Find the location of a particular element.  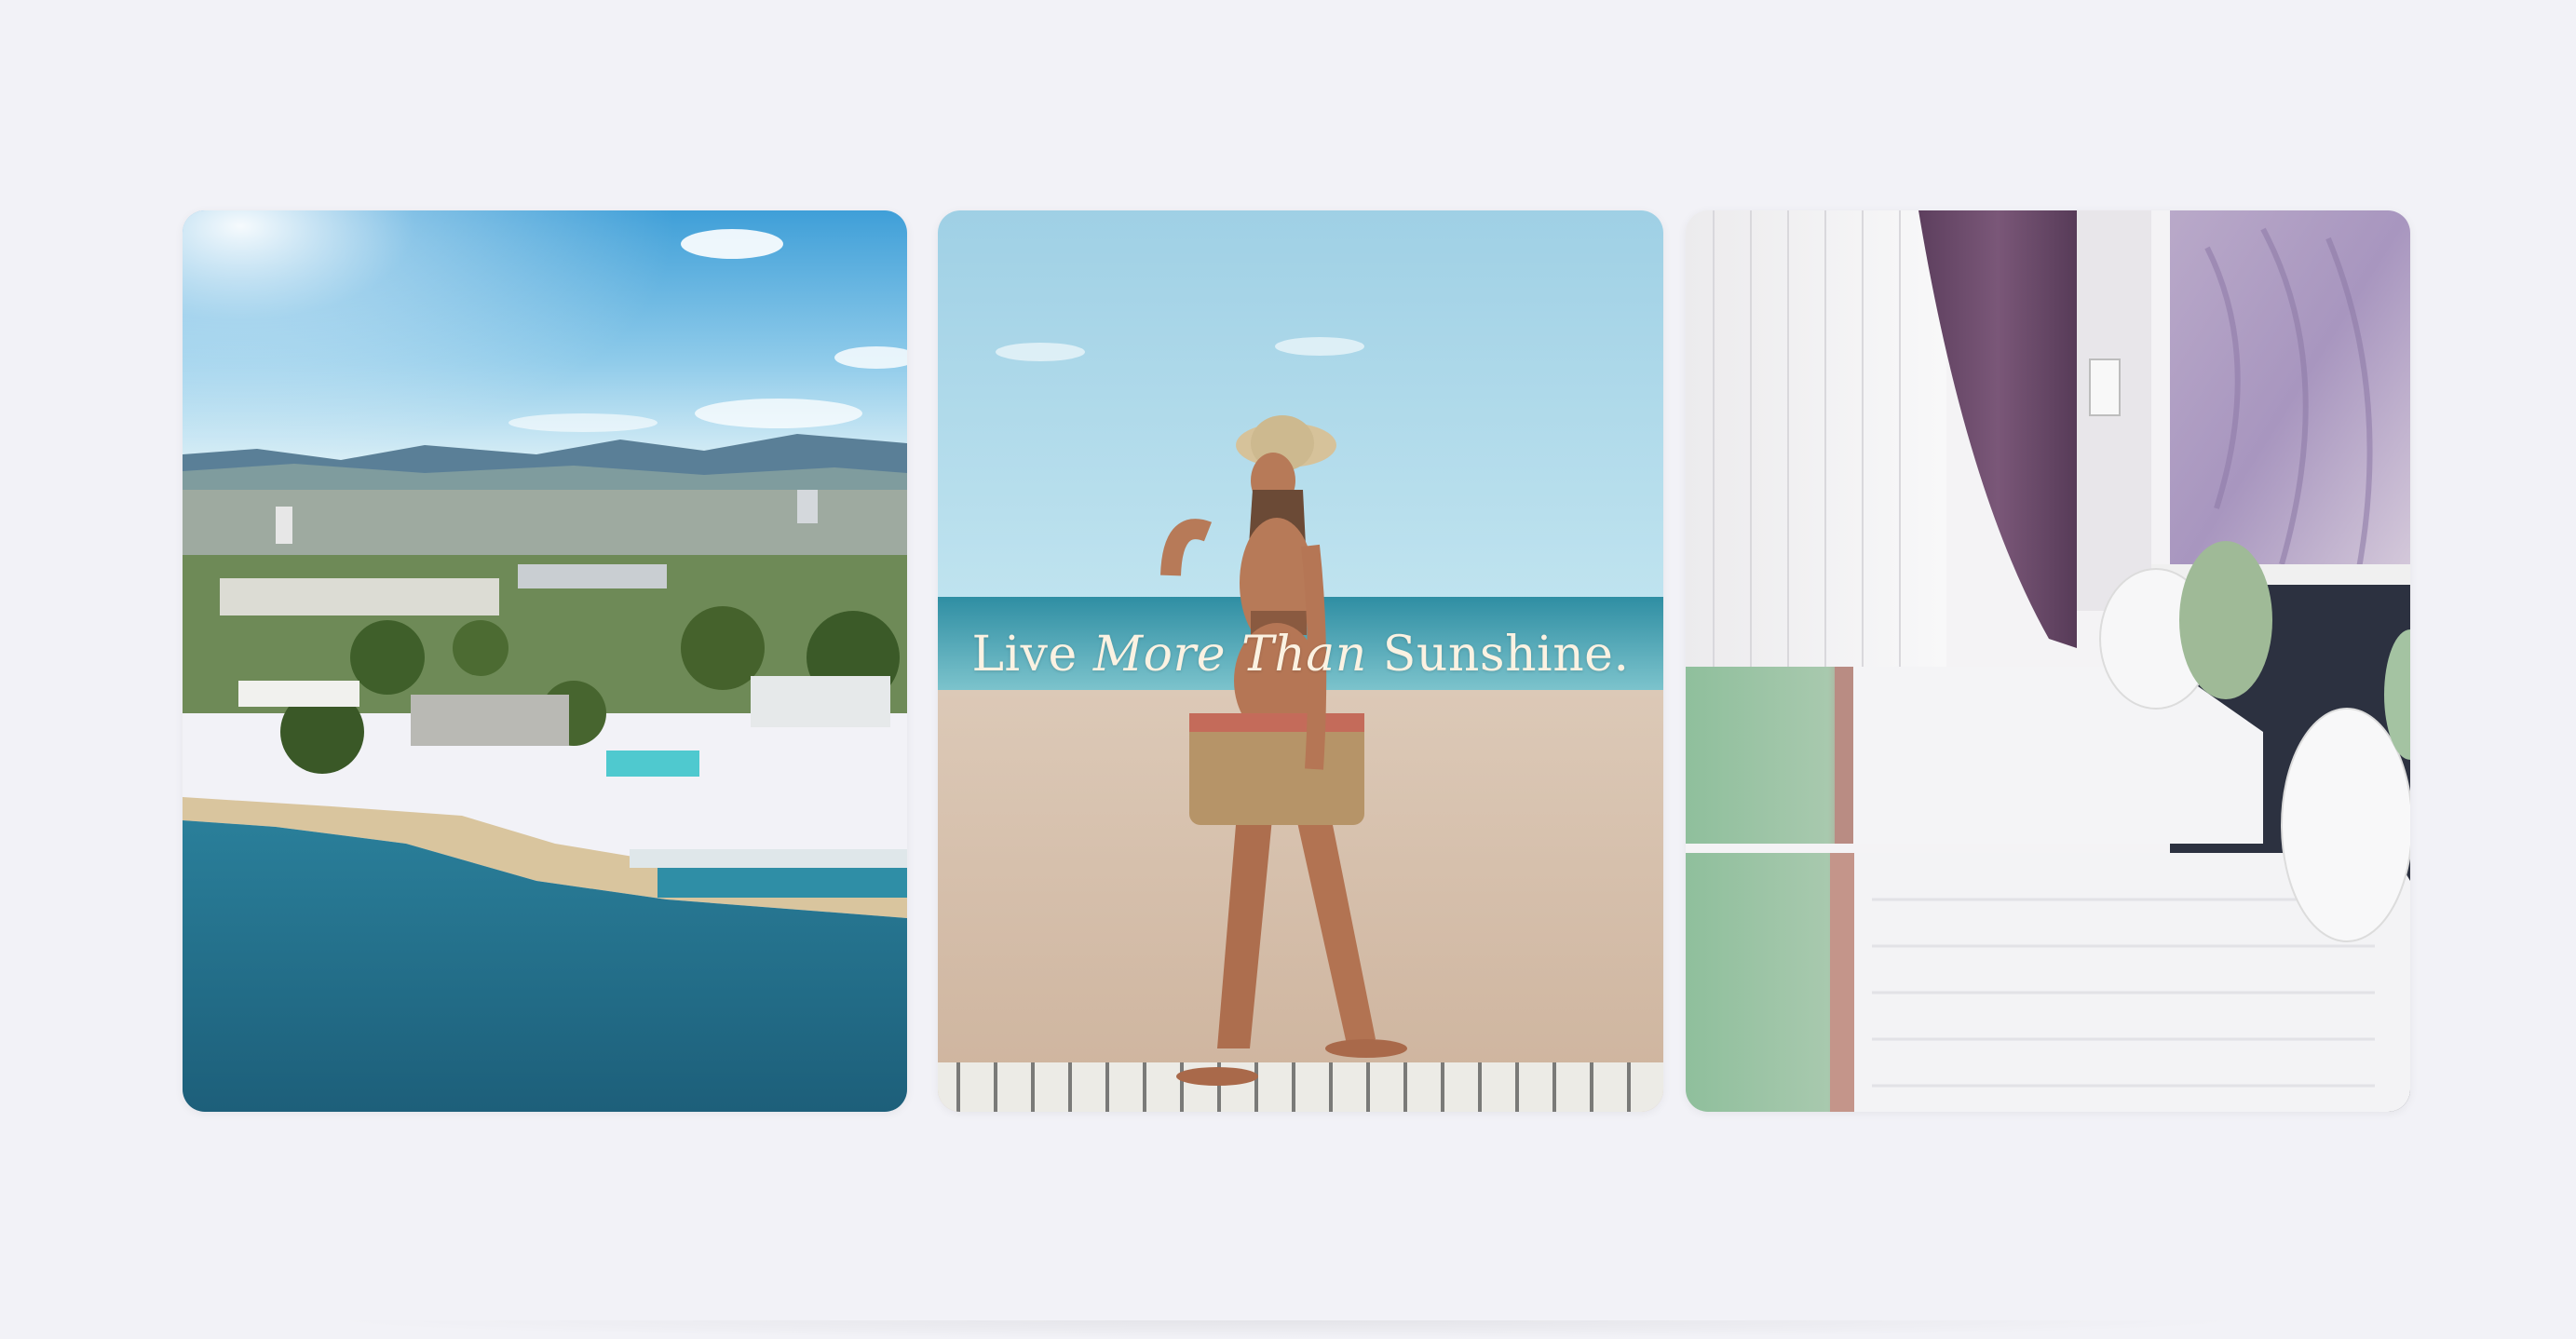

tagline-part-than: Than is located at coordinates (1304, 655).